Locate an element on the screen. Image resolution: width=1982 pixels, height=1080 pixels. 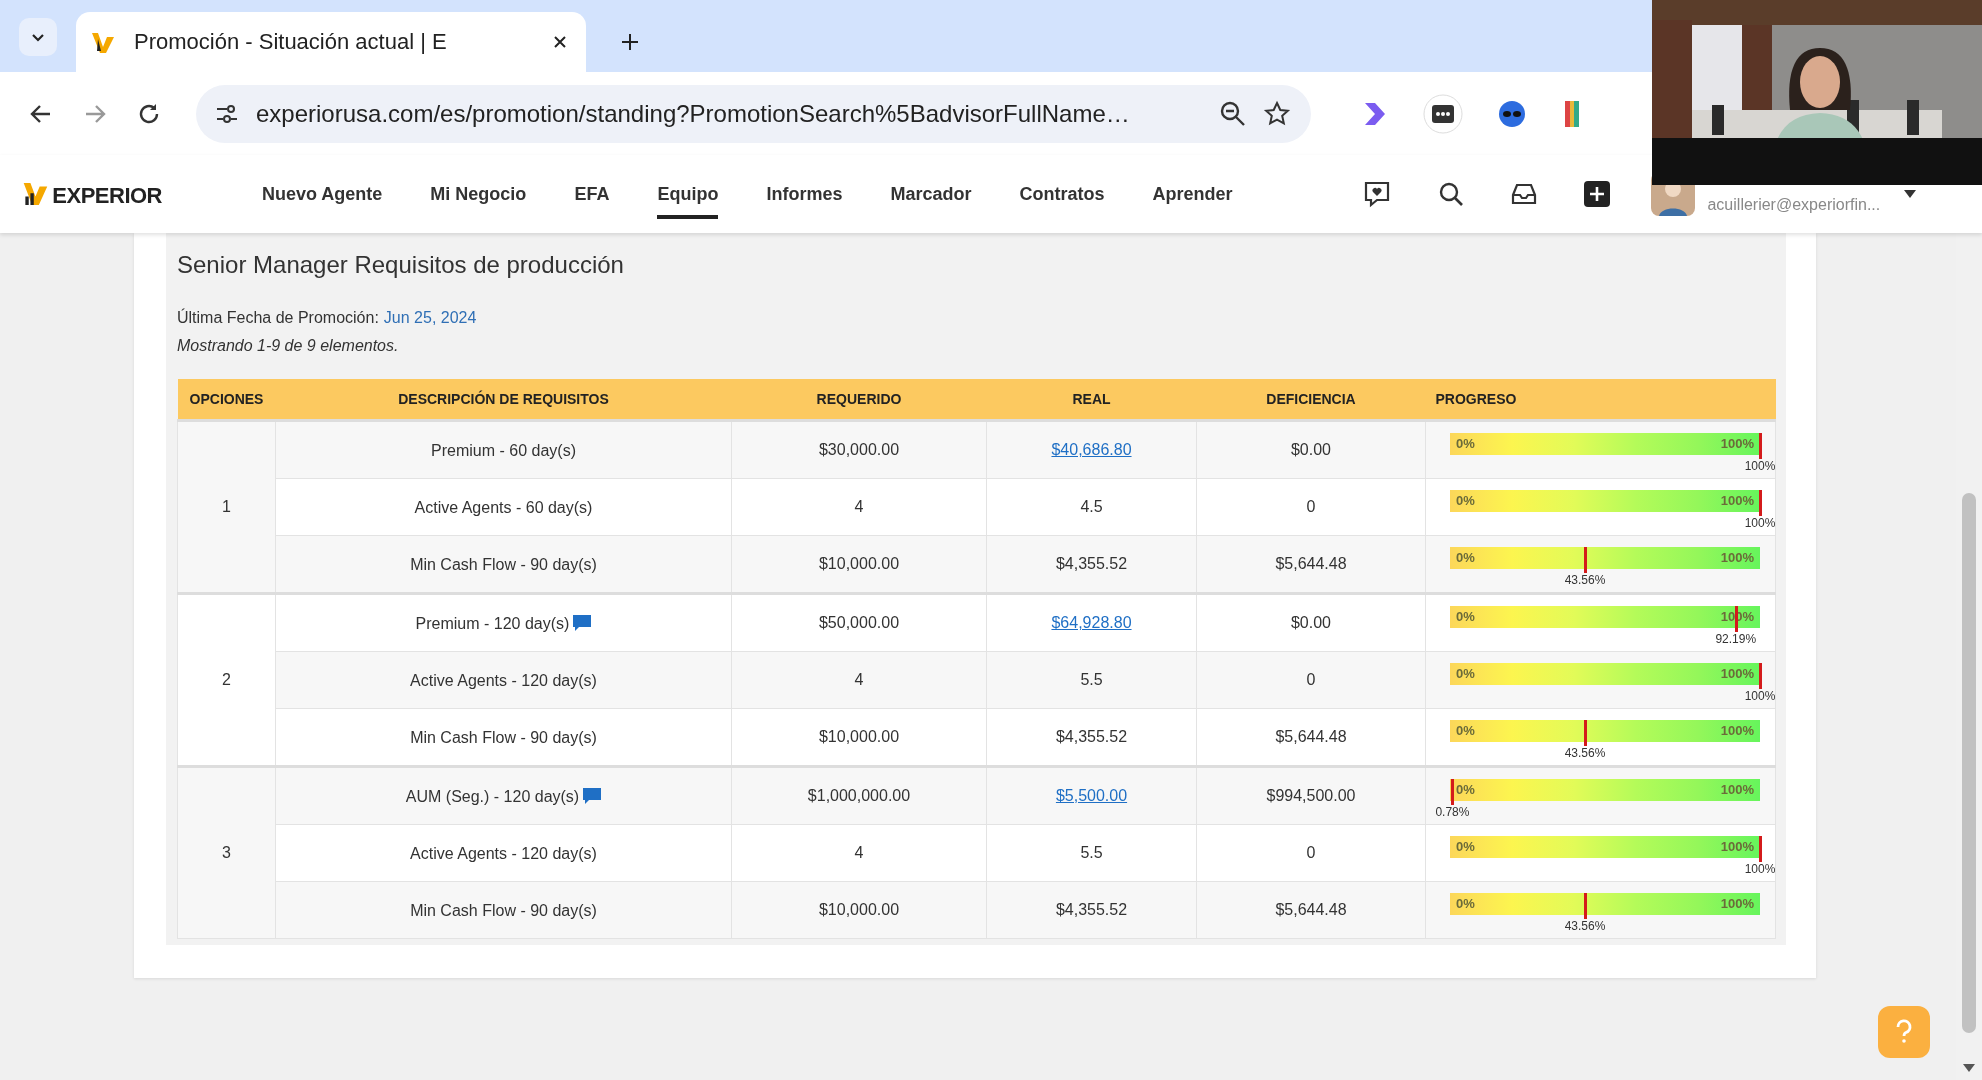
amount-link: $5,500.00 is located at coordinates (1091, 795).